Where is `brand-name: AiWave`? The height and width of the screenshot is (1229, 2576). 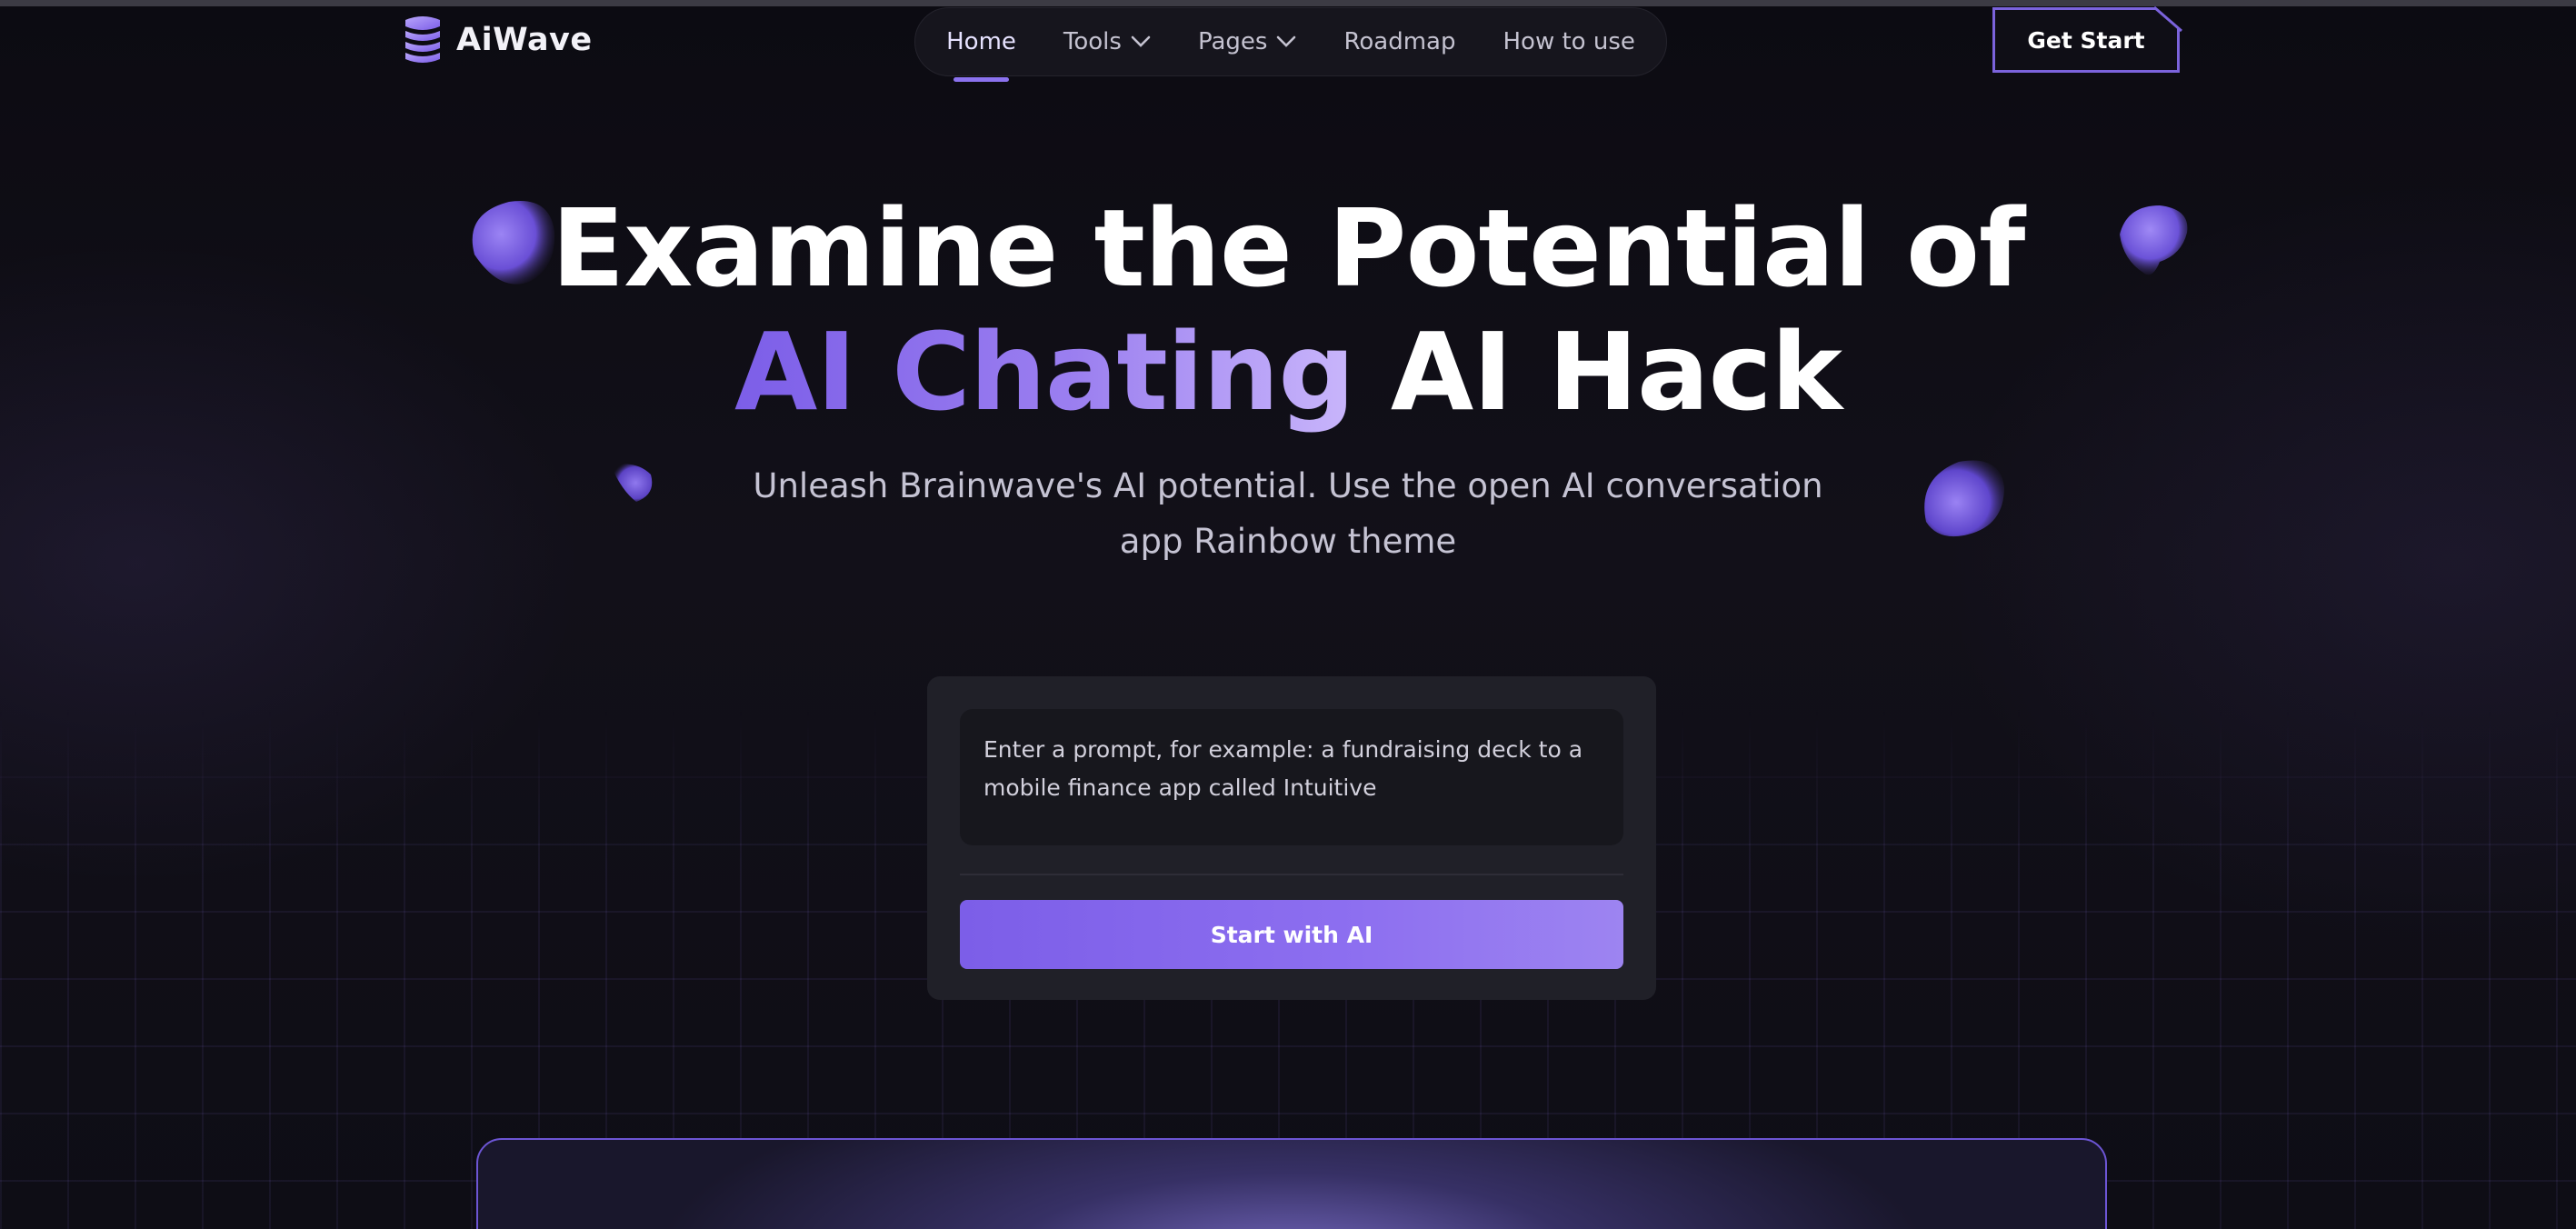
brand-name: AiWave is located at coordinates (524, 40).